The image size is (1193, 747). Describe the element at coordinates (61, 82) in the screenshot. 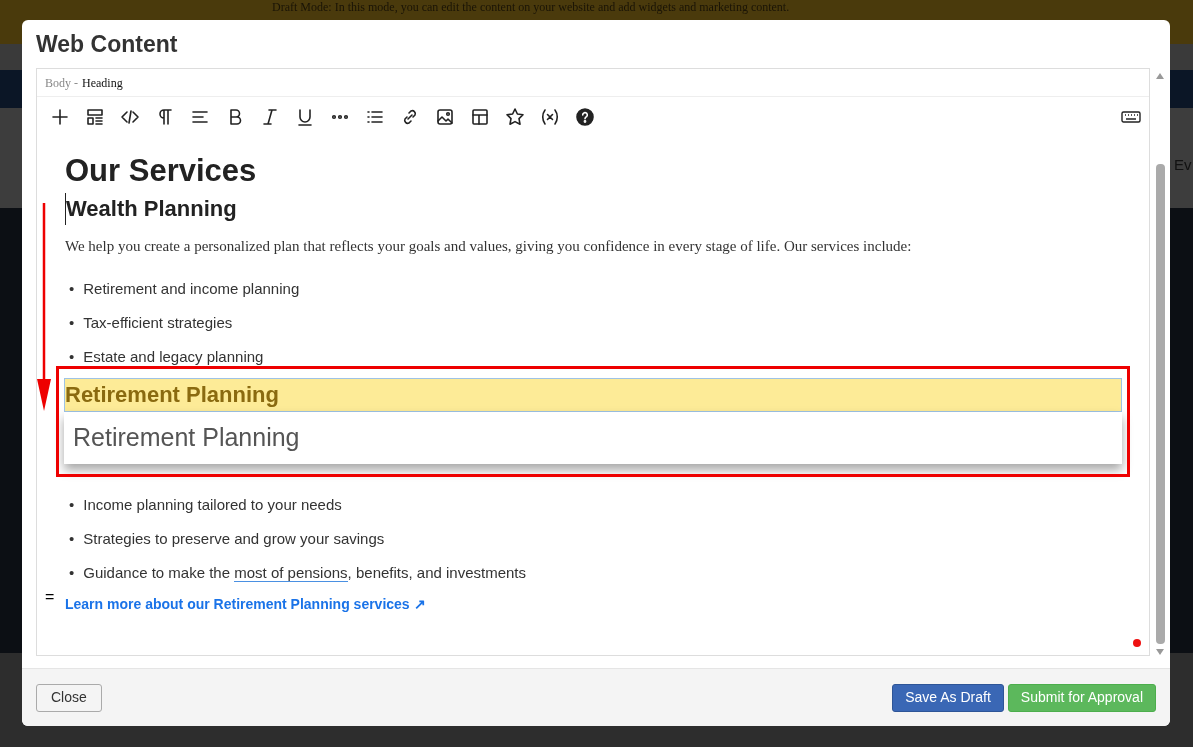

I see `breadcrumb-item: Body -` at that location.